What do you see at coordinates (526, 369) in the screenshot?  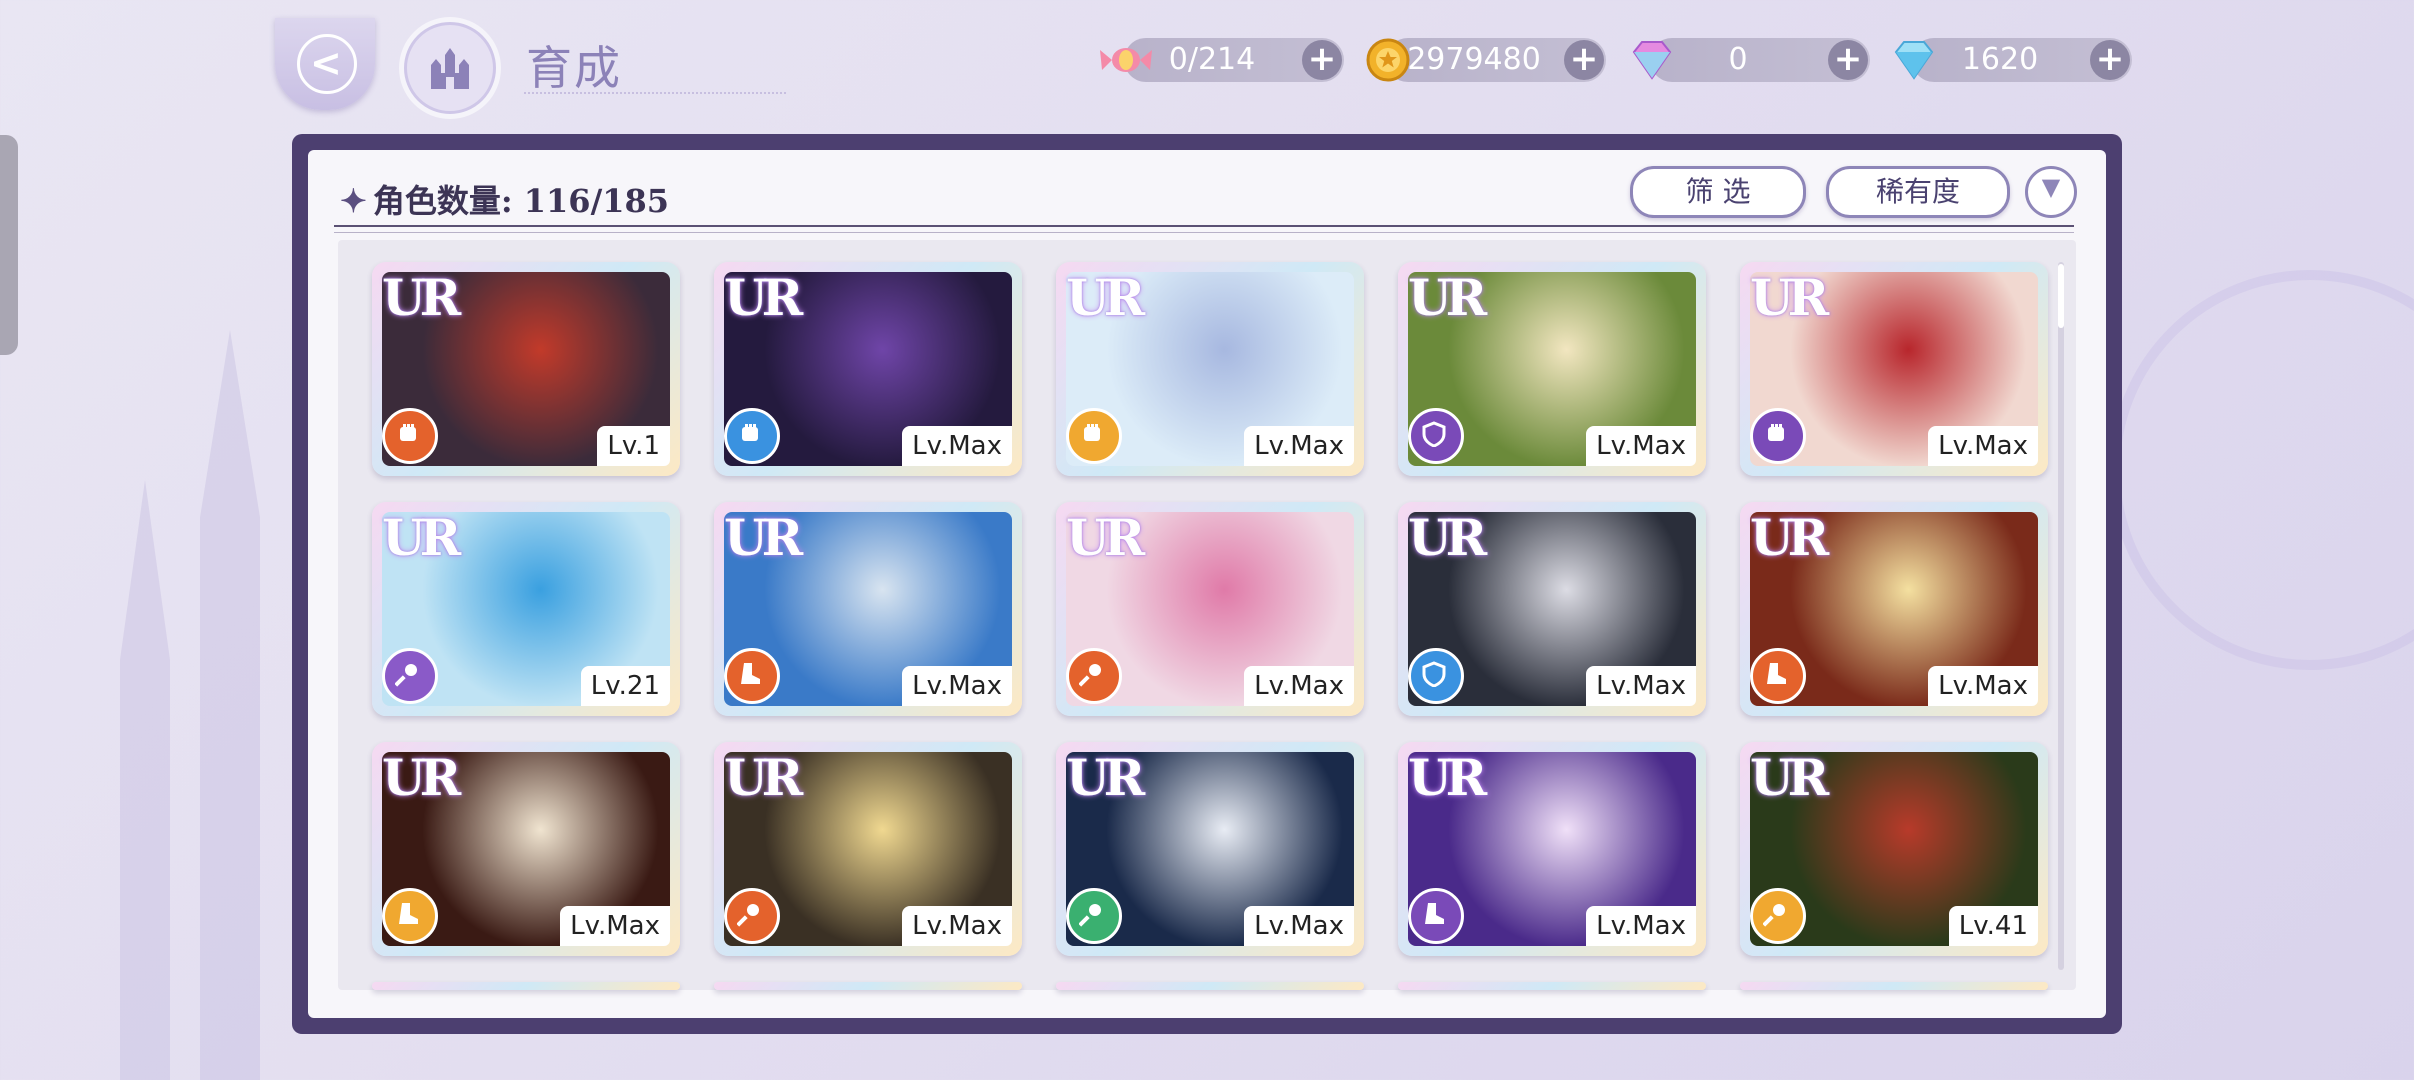 I see `character-card: UR Lv.1` at bounding box center [526, 369].